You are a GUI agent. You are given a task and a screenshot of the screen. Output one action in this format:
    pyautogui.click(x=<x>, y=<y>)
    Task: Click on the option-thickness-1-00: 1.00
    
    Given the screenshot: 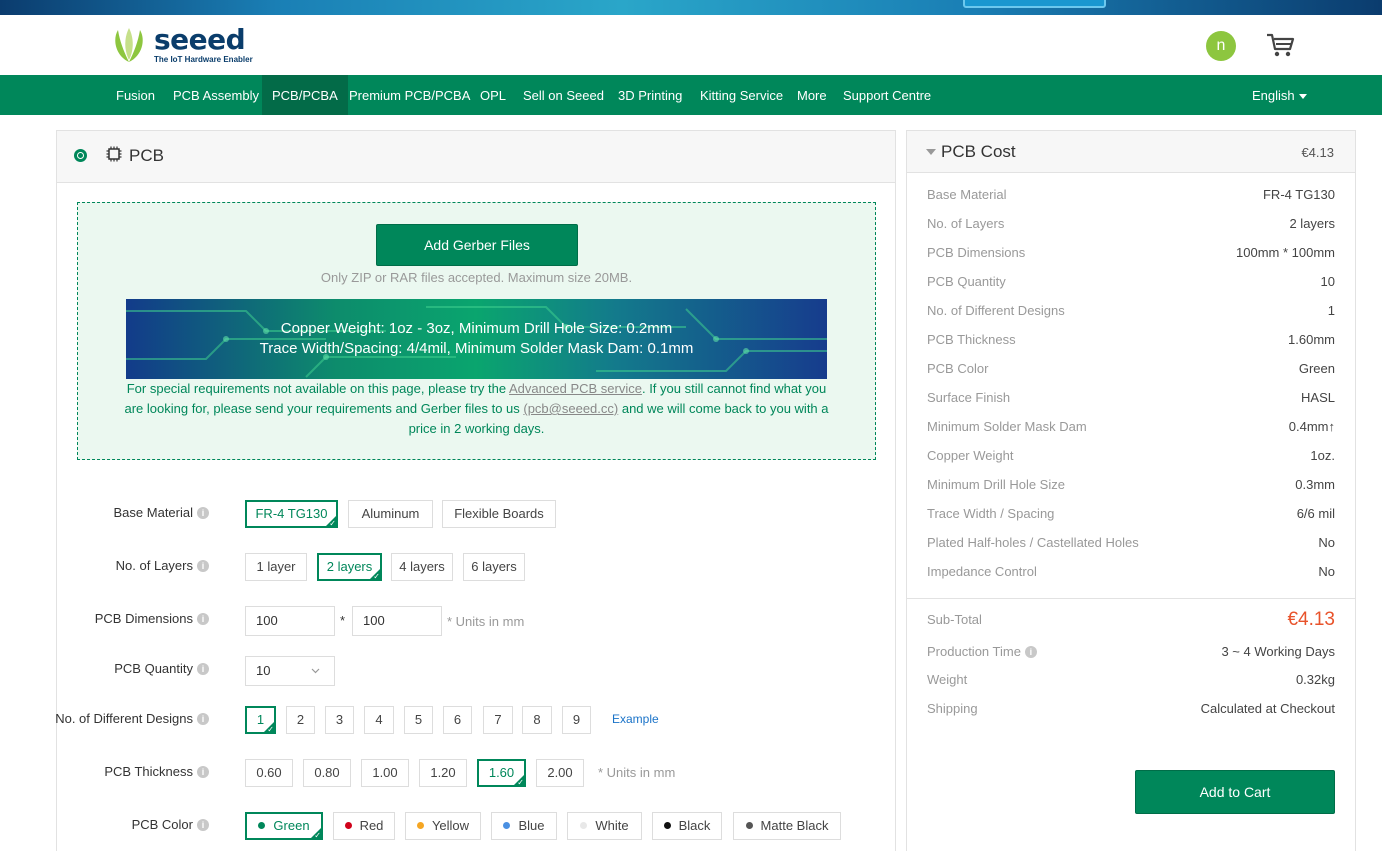 What is the action you would take?
    pyautogui.click(x=385, y=773)
    